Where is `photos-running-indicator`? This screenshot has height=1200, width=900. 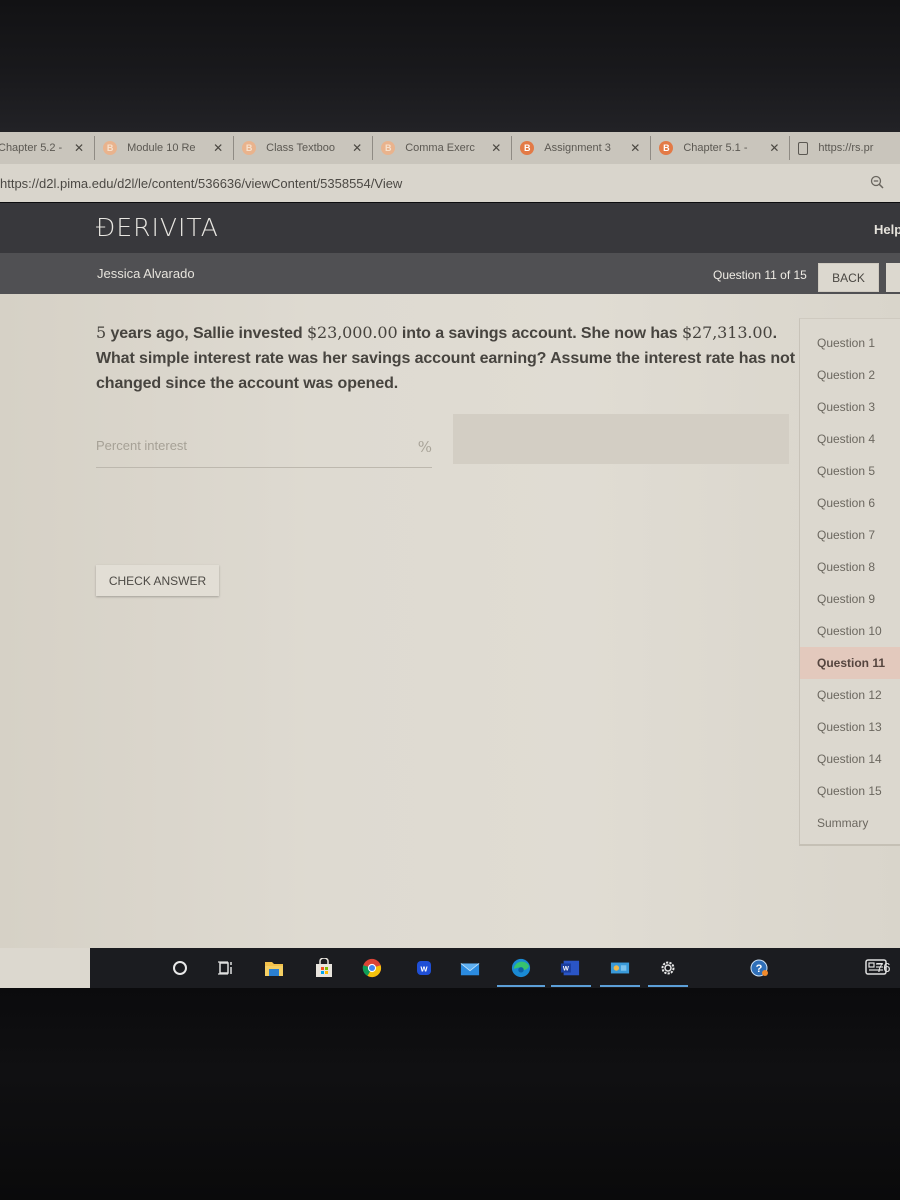 photos-running-indicator is located at coordinates (620, 986).